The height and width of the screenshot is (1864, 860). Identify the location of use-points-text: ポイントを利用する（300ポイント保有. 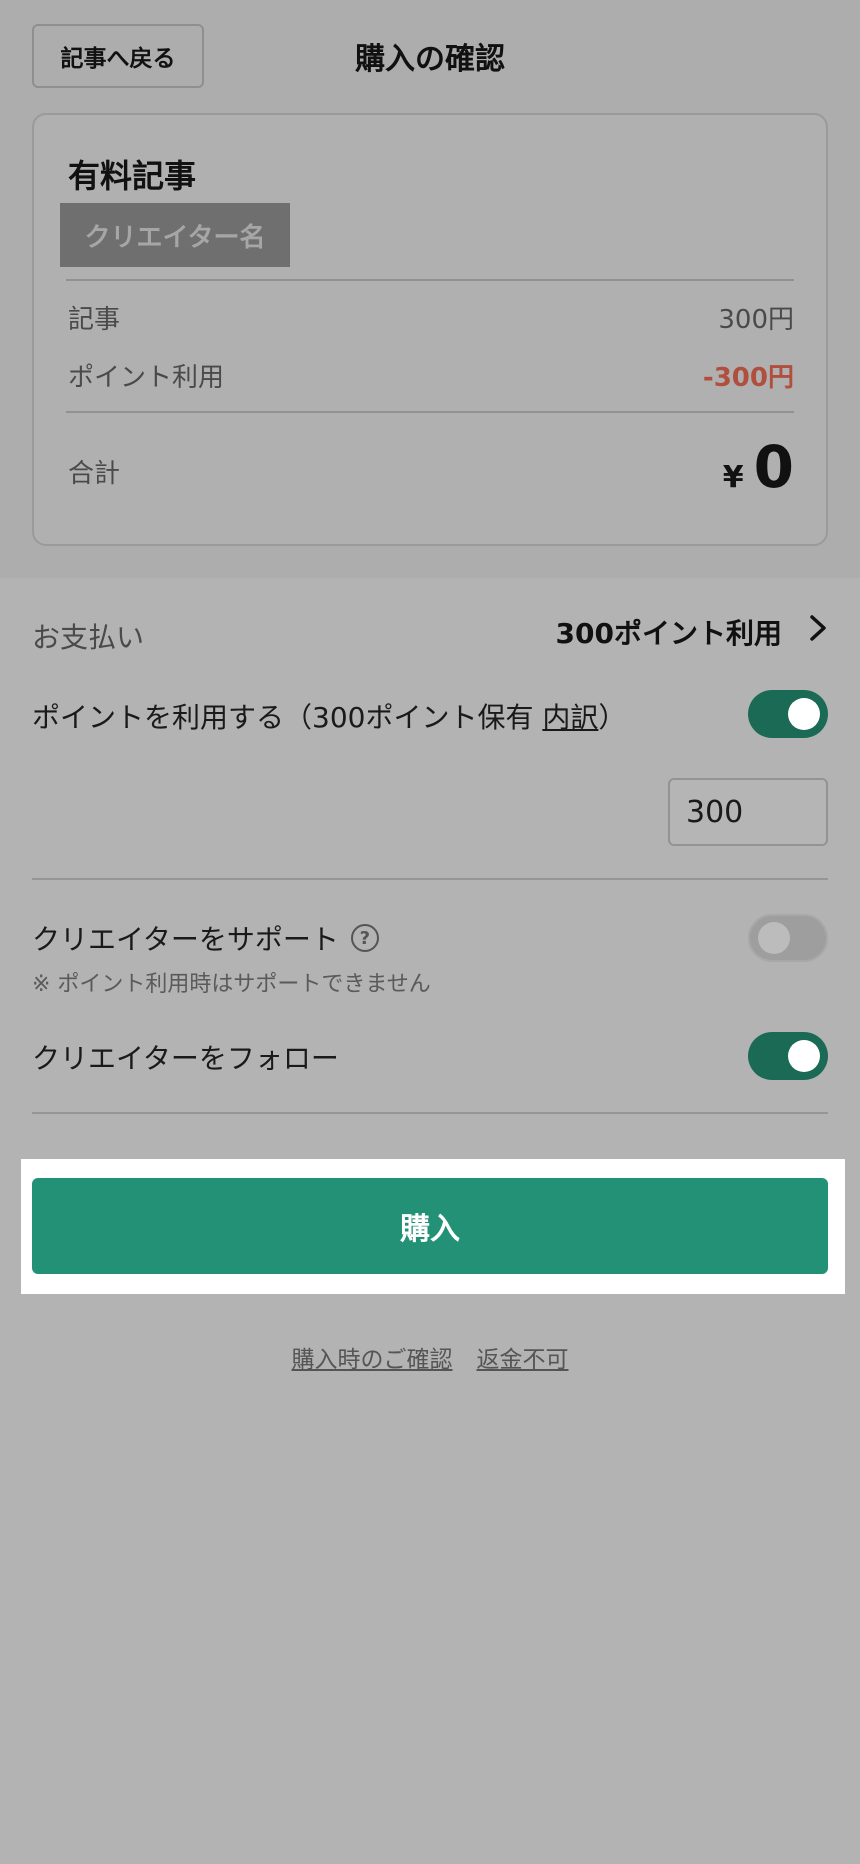
(287, 717).